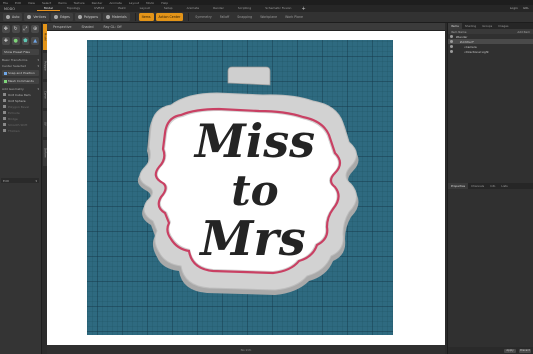 Image resolution: width=533 pixels, height=354 pixels. I want to click on toolbar-symmetry-button: Symmetry, so click(203, 17).